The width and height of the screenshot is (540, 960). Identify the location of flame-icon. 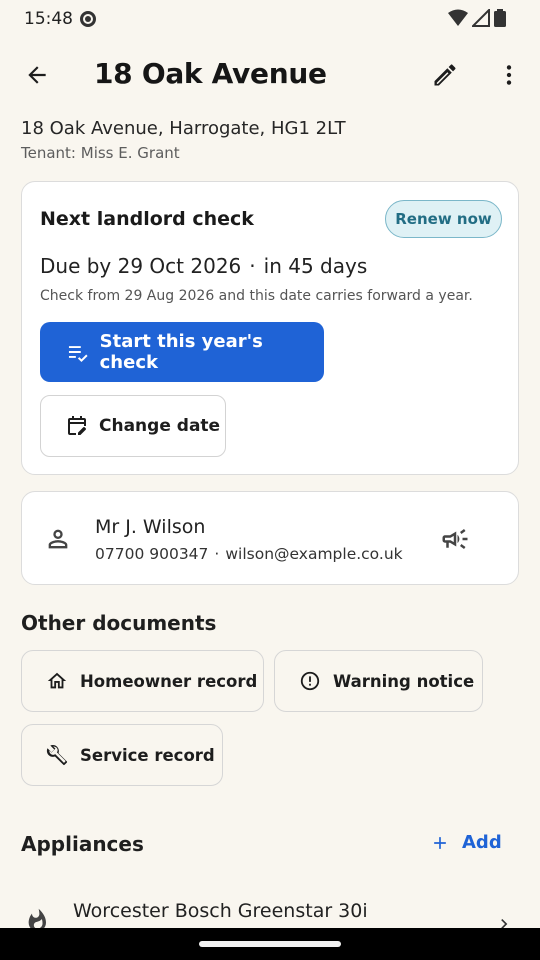
(37, 918).